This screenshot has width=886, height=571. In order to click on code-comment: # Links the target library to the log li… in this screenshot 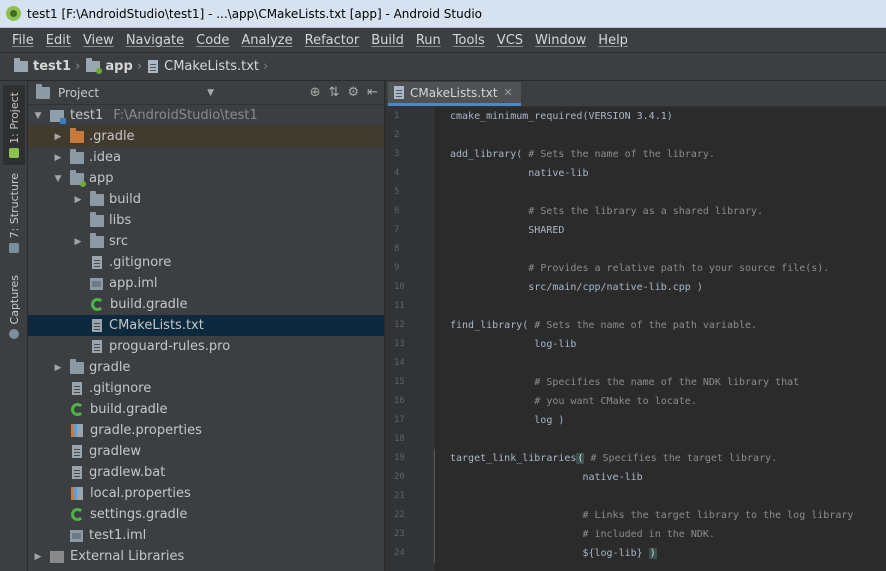, I will do `click(718, 515)`.